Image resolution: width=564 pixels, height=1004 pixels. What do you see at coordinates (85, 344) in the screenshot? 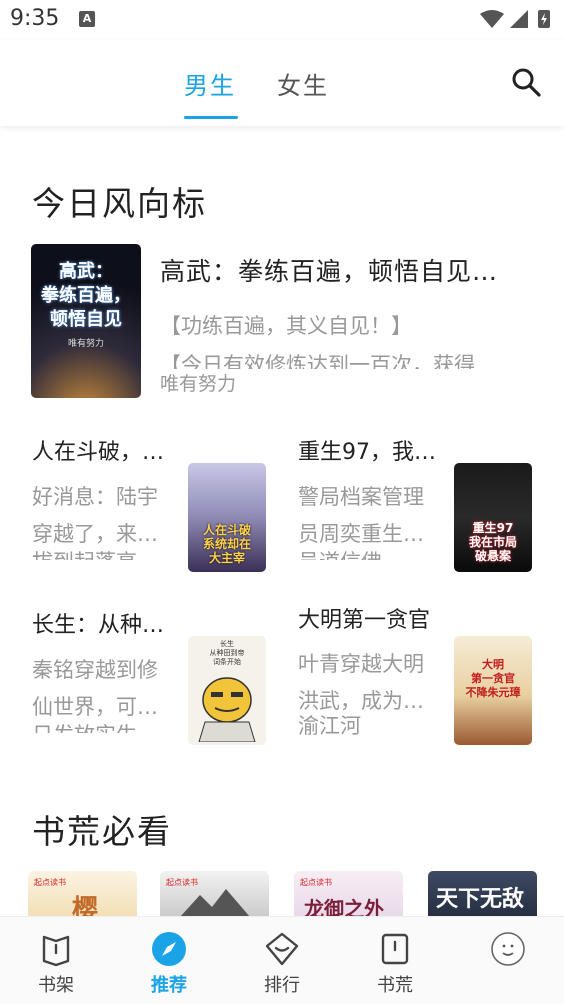
I see `cover-author: 唯有努力` at bounding box center [85, 344].